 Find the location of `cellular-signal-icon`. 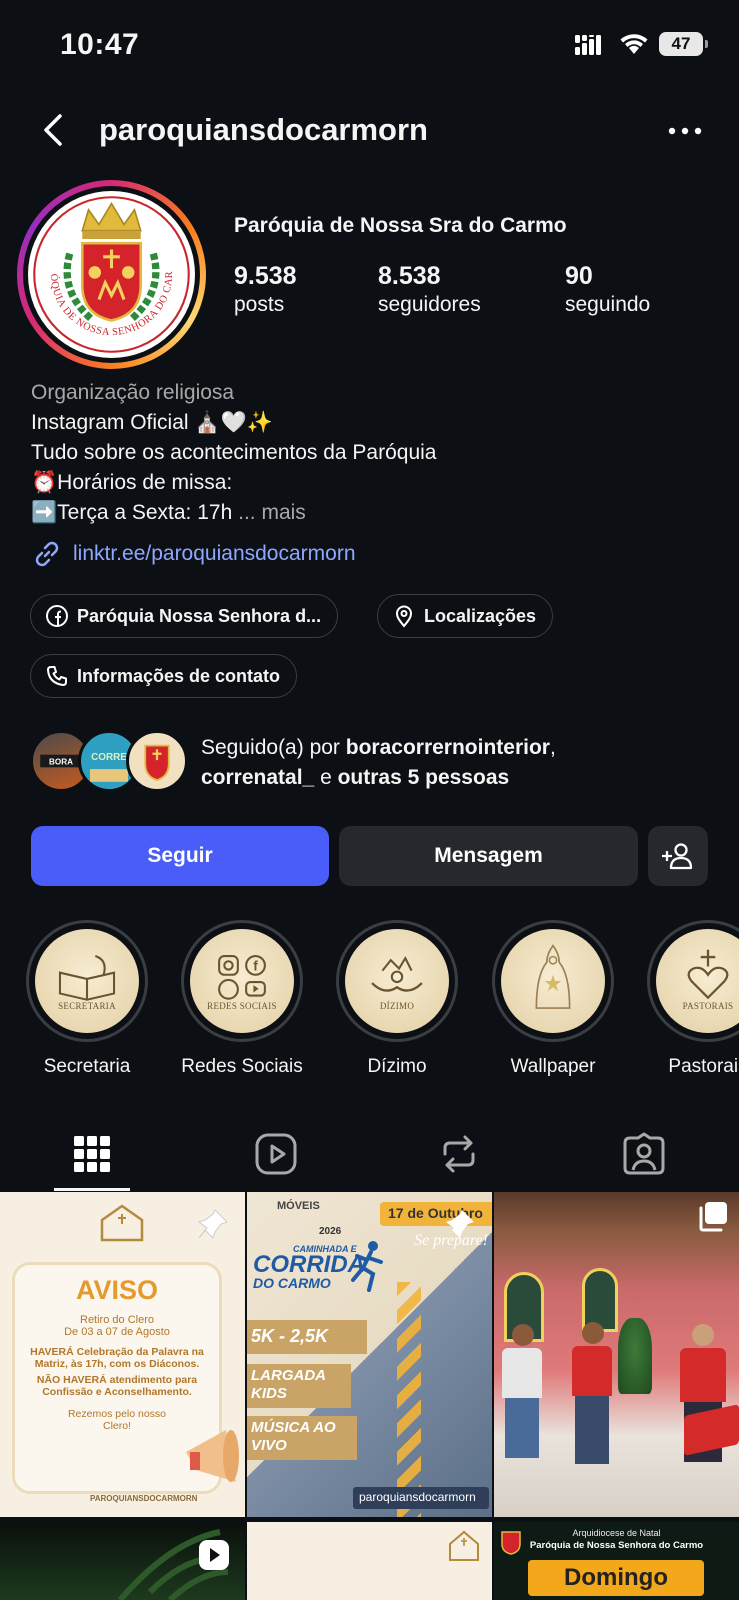

cellular-signal-icon is located at coordinates (588, 45).